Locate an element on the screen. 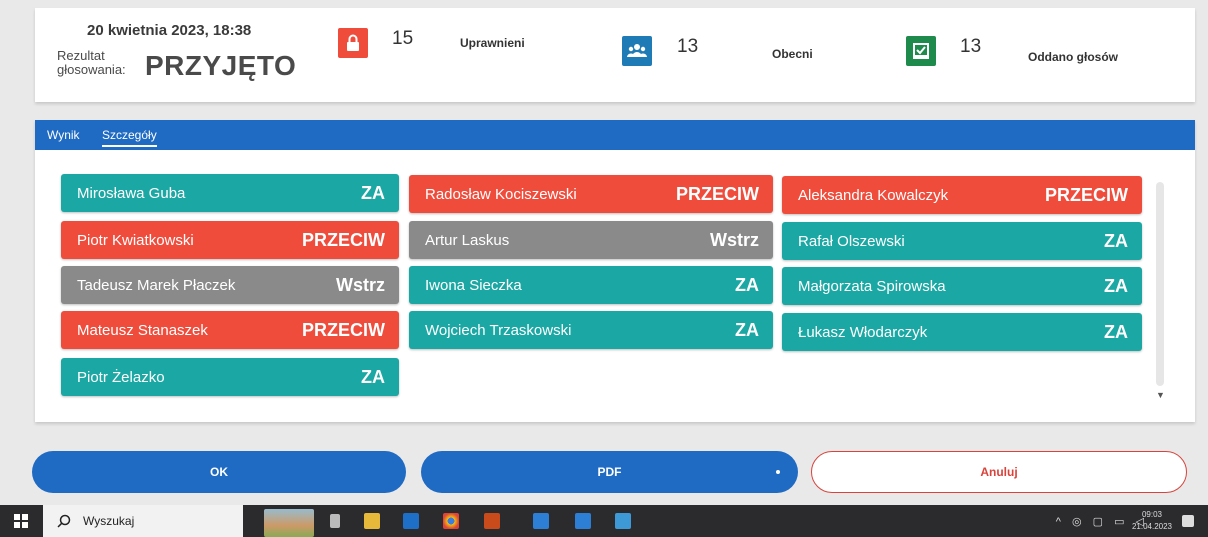 The width and height of the screenshot is (1208, 537). vote-card: Małgorzata Spirowska ZA is located at coordinates (962, 286).